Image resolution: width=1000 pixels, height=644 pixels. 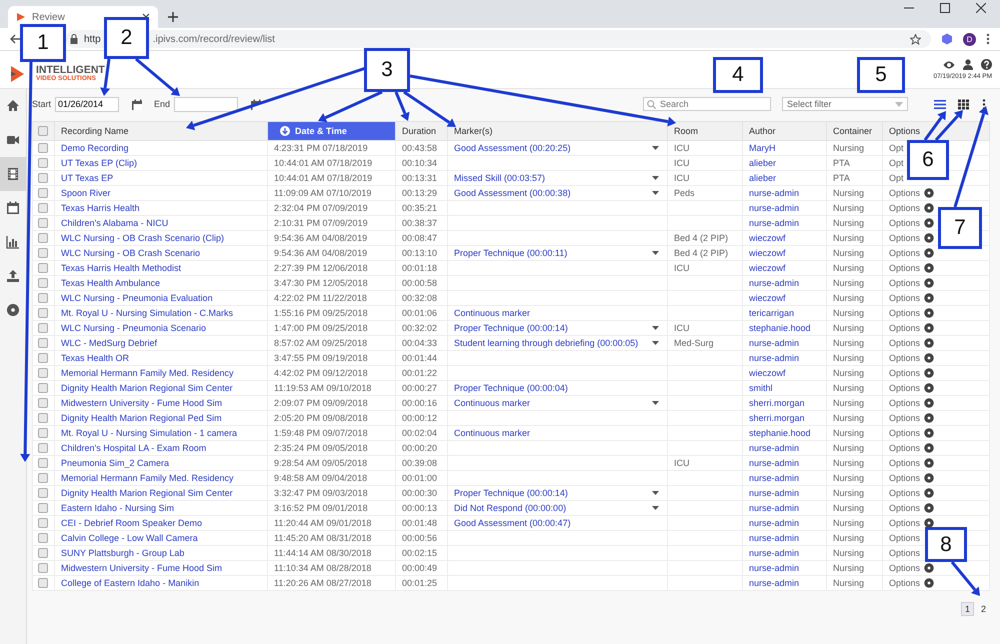 I want to click on list-view-icon, so click(x=940, y=104).